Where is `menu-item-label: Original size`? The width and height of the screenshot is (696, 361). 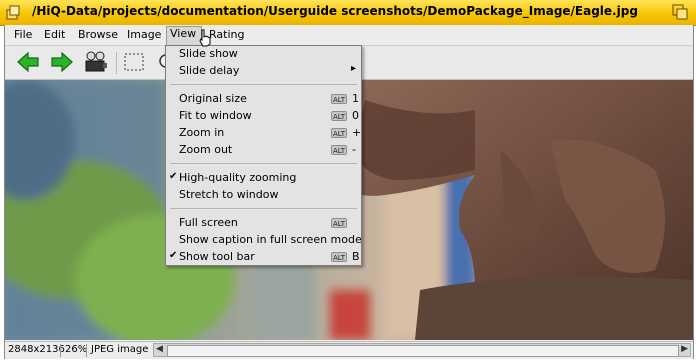
menu-item-label: Original size is located at coordinates (213, 98).